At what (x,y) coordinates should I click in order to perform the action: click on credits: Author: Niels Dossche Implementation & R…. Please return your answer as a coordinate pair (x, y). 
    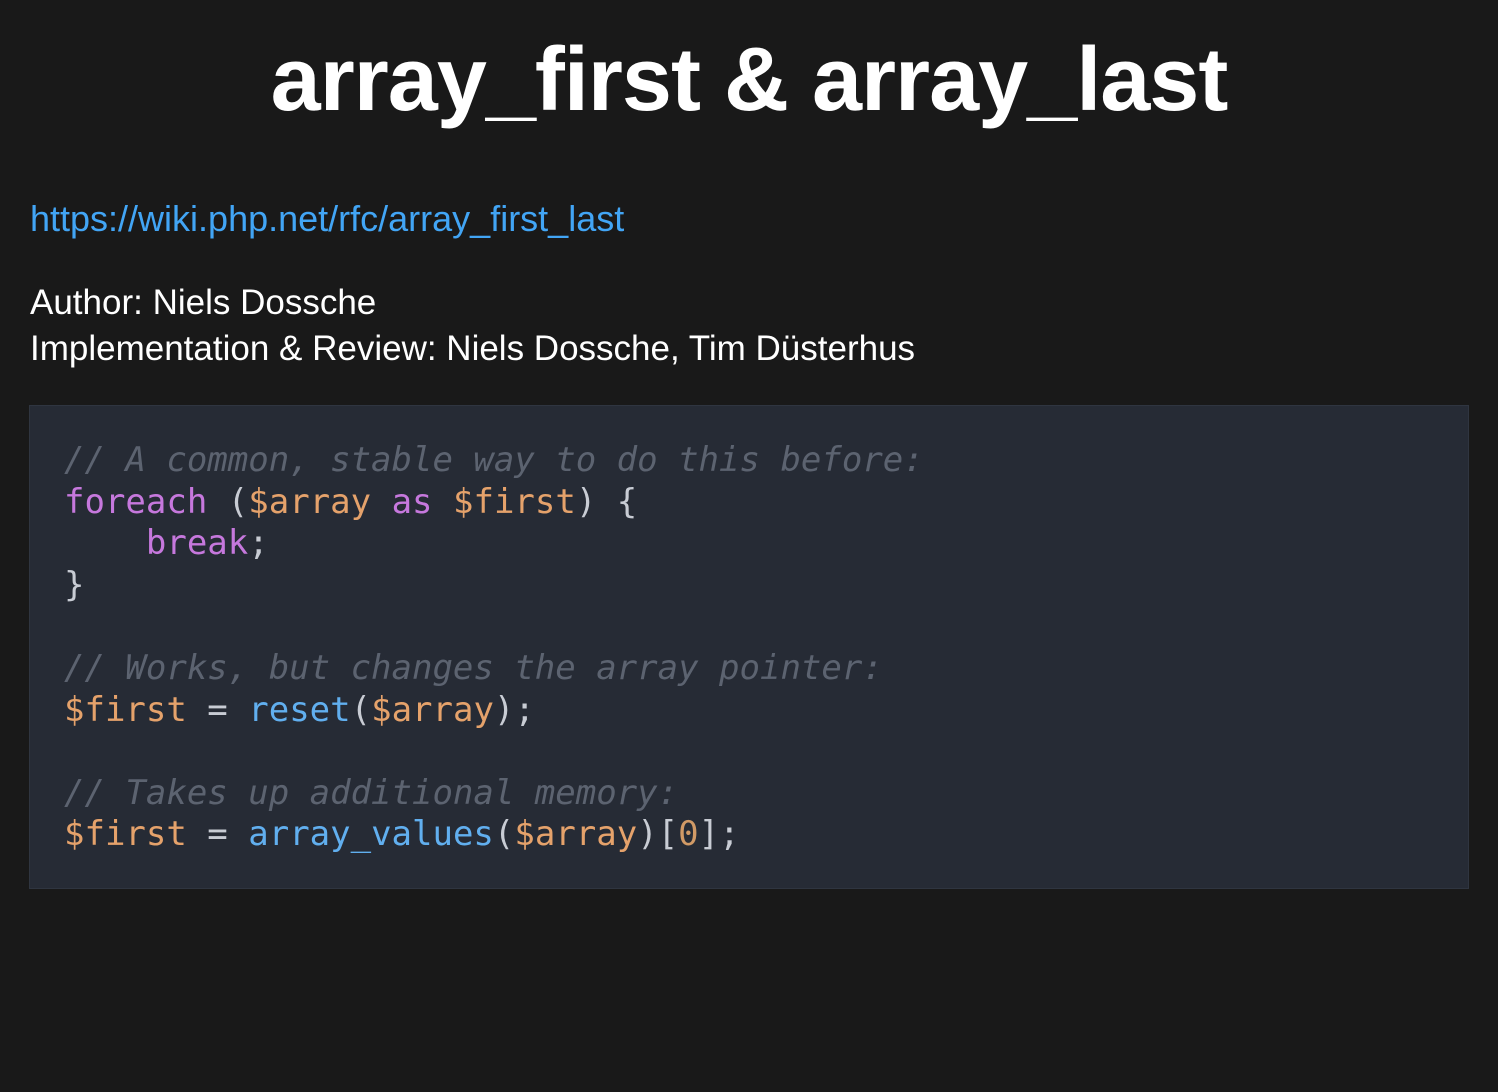
    Looking at the image, I should click on (749, 326).